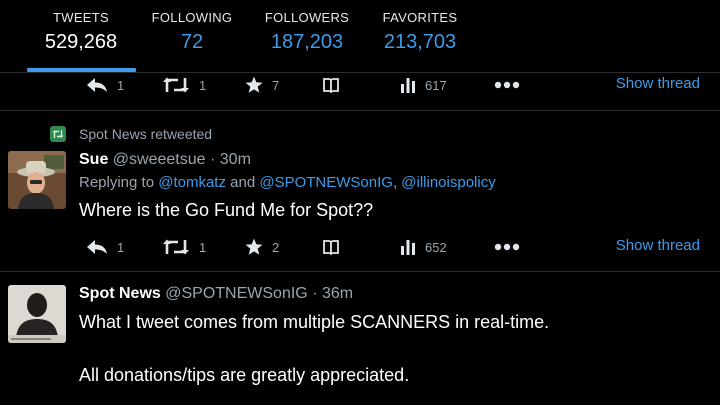  What do you see at coordinates (159, 159) in the screenshot?
I see `author-handle: @sweeetsue` at bounding box center [159, 159].